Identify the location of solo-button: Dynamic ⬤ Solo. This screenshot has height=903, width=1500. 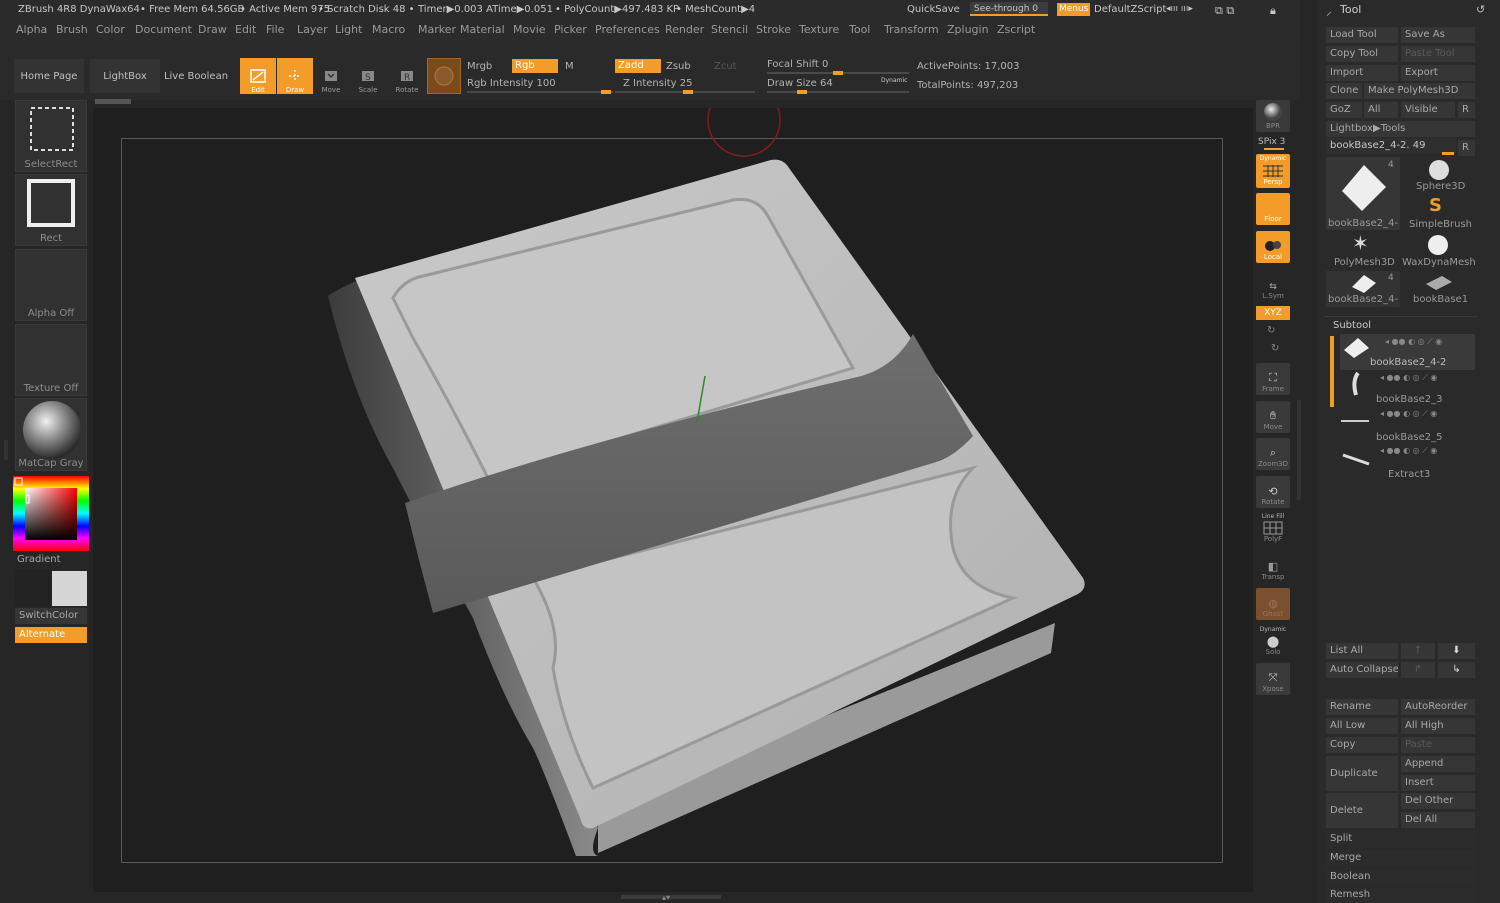
(1273, 642).